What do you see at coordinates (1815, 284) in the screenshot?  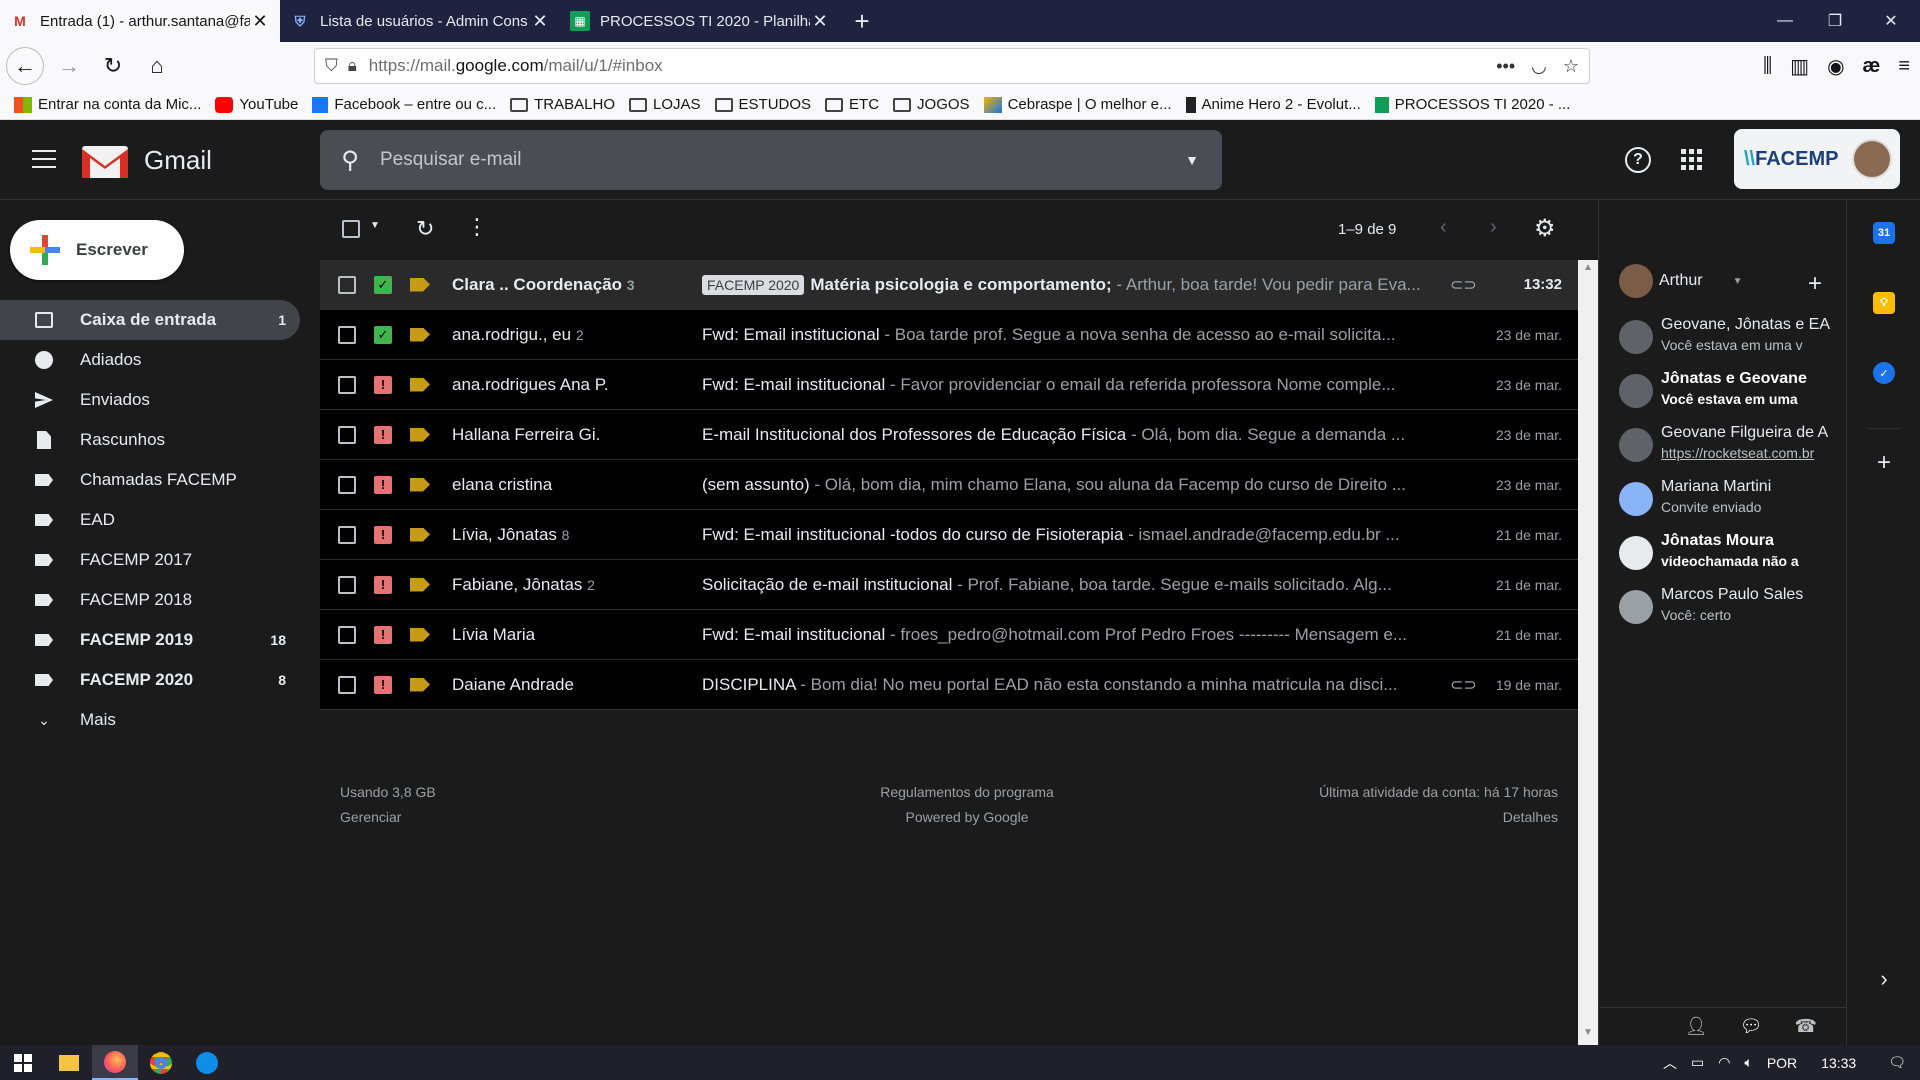 I see `new-conversation-icon: +` at bounding box center [1815, 284].